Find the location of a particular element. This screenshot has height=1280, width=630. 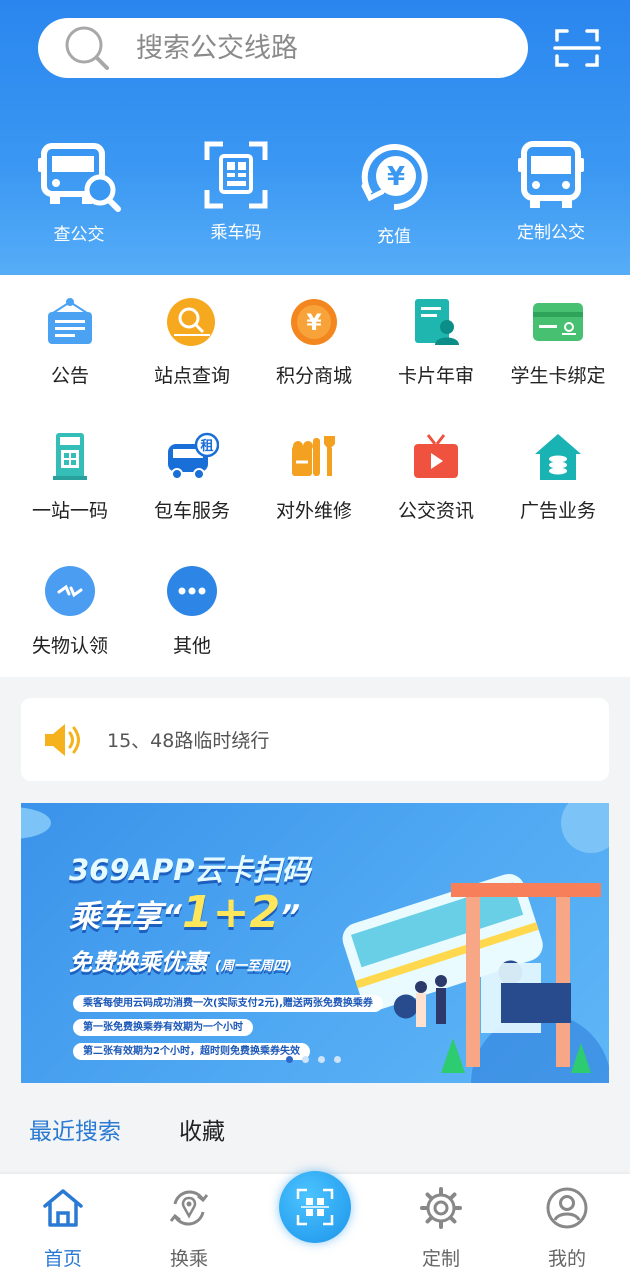

nav-label: 换乘 is located at coordinates (188, 1259).